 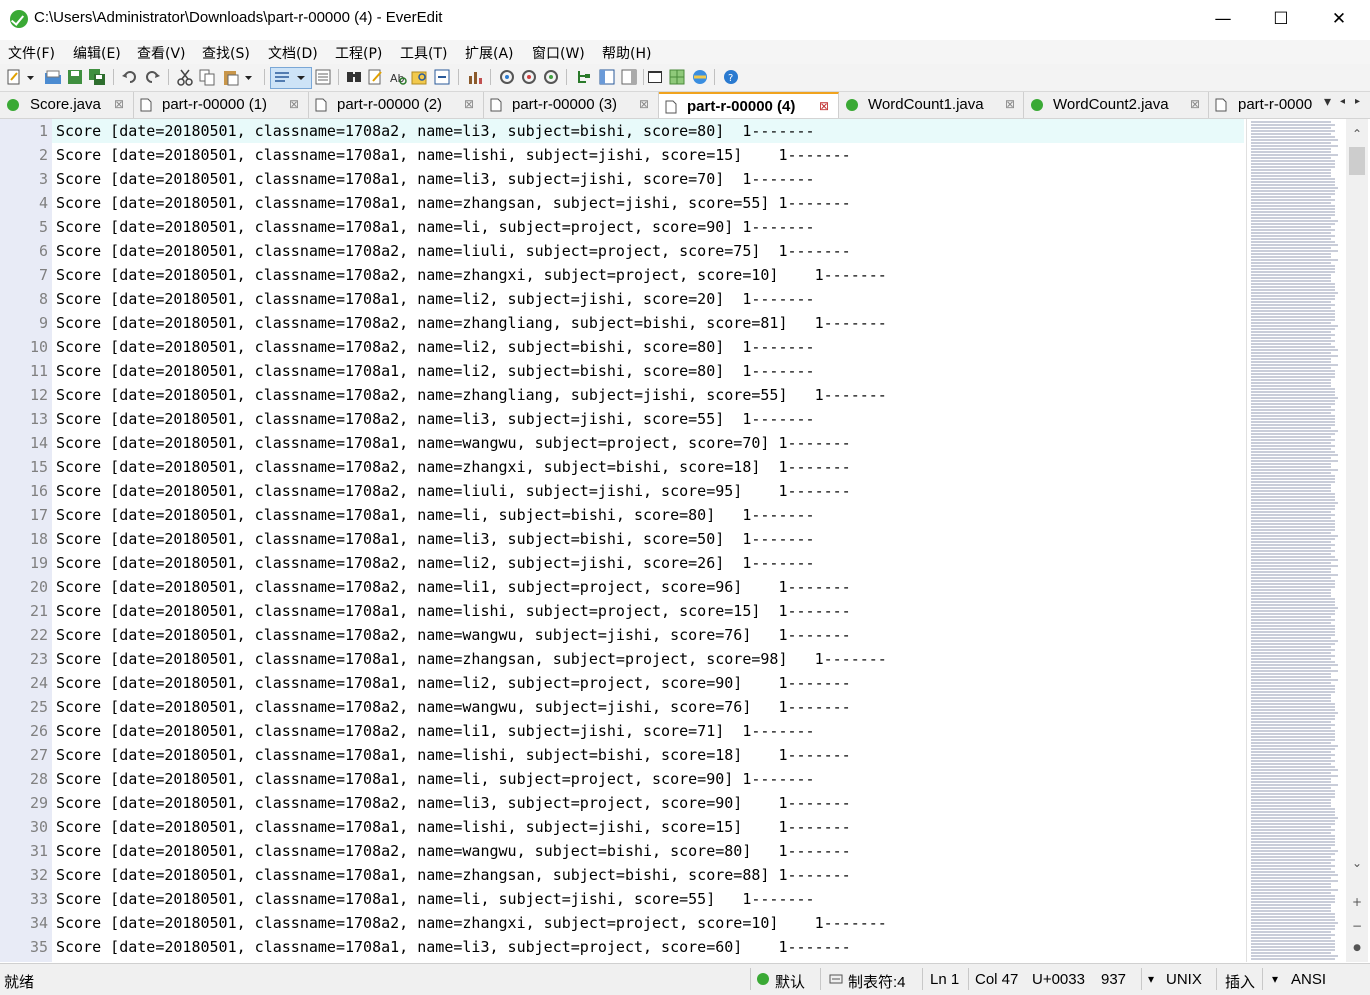 What do you see at coordinates (749, 105) in the screenshot?
I see `tab-part-r-00000-4: part-r-00000 (4) ⊠` at bounding box center [749, 105].